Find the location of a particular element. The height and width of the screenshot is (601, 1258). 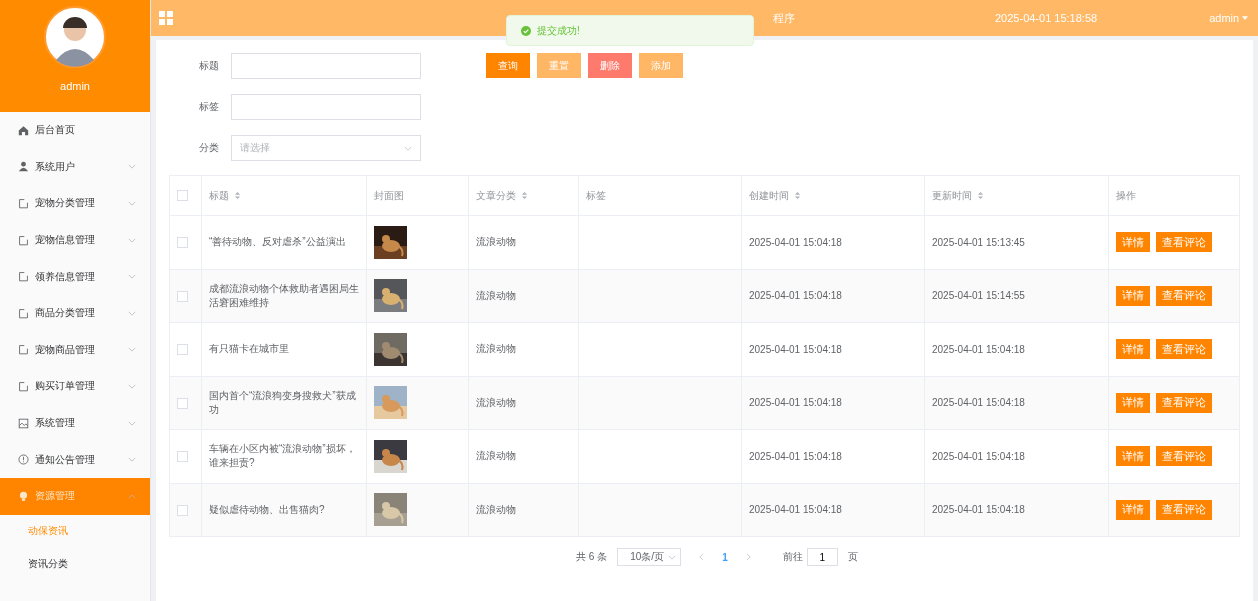

grid-icon is located at coordinates (166, 18).